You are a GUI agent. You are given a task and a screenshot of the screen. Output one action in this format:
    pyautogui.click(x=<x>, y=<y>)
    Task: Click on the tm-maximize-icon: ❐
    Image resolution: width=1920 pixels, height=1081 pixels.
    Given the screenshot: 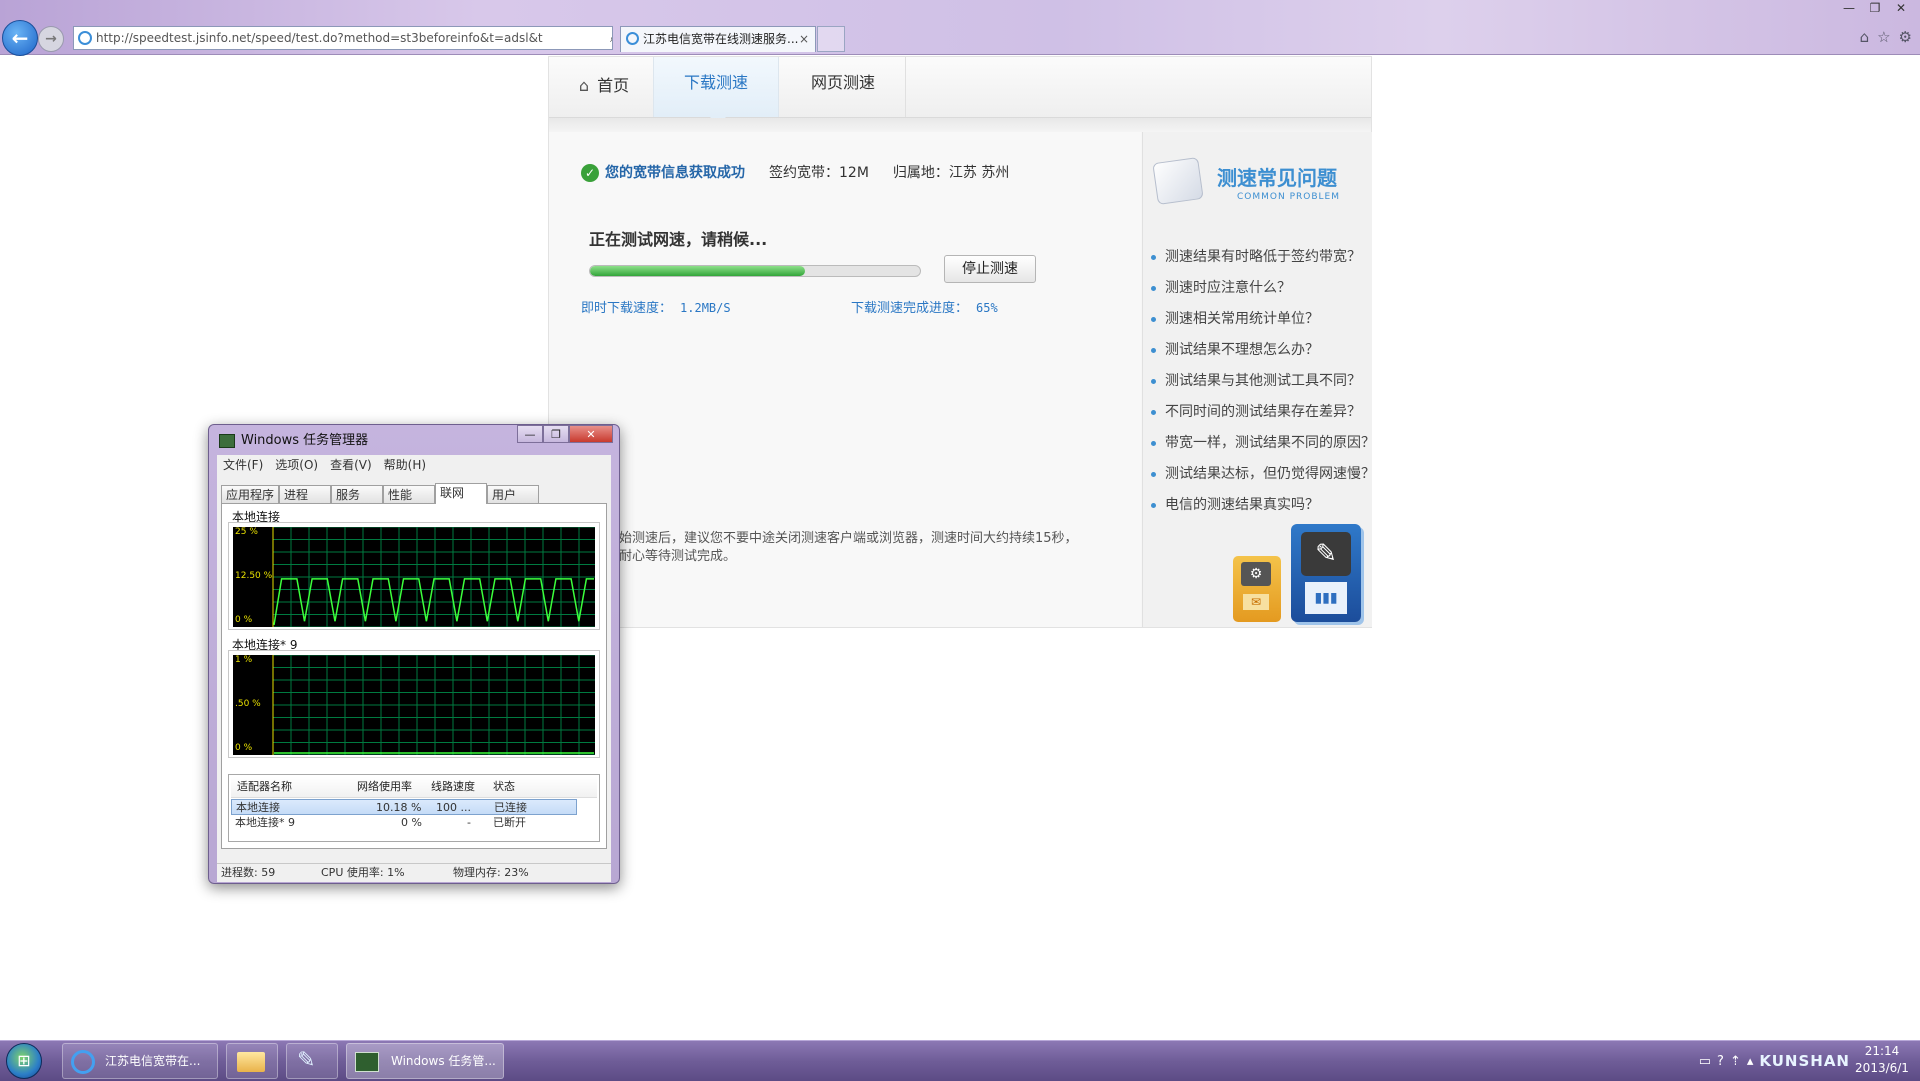 What is the action you would take?
    pyautogui.click(x=556, y=434)
    